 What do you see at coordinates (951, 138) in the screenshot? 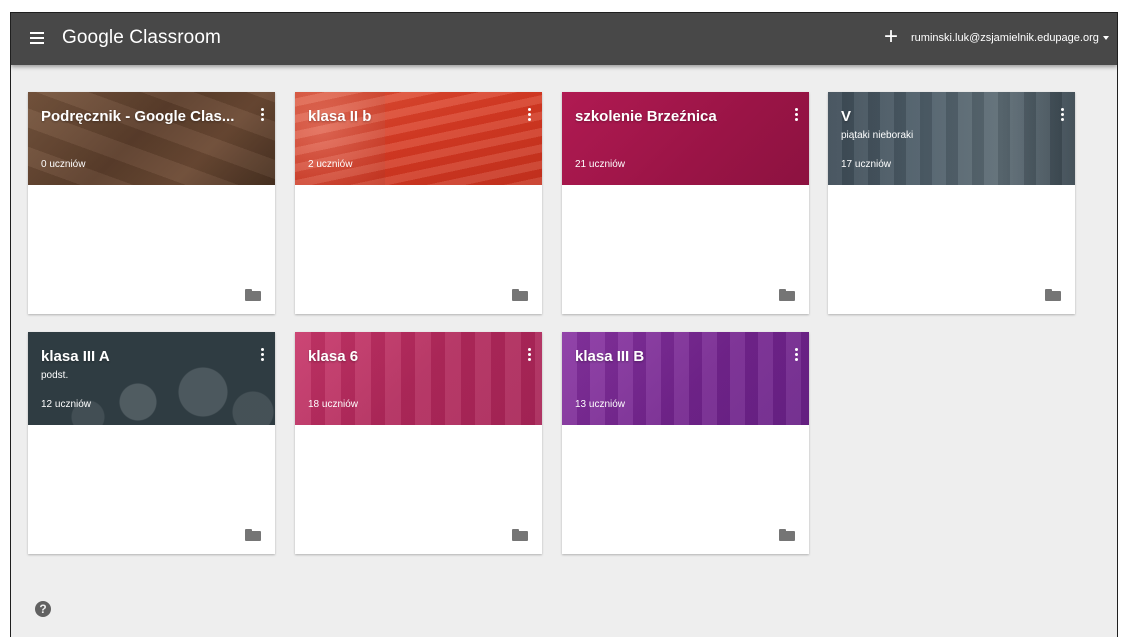
I see `class-card-header: V piątaki nieboraki 17 uczniów` at bounding box center [951, 138].